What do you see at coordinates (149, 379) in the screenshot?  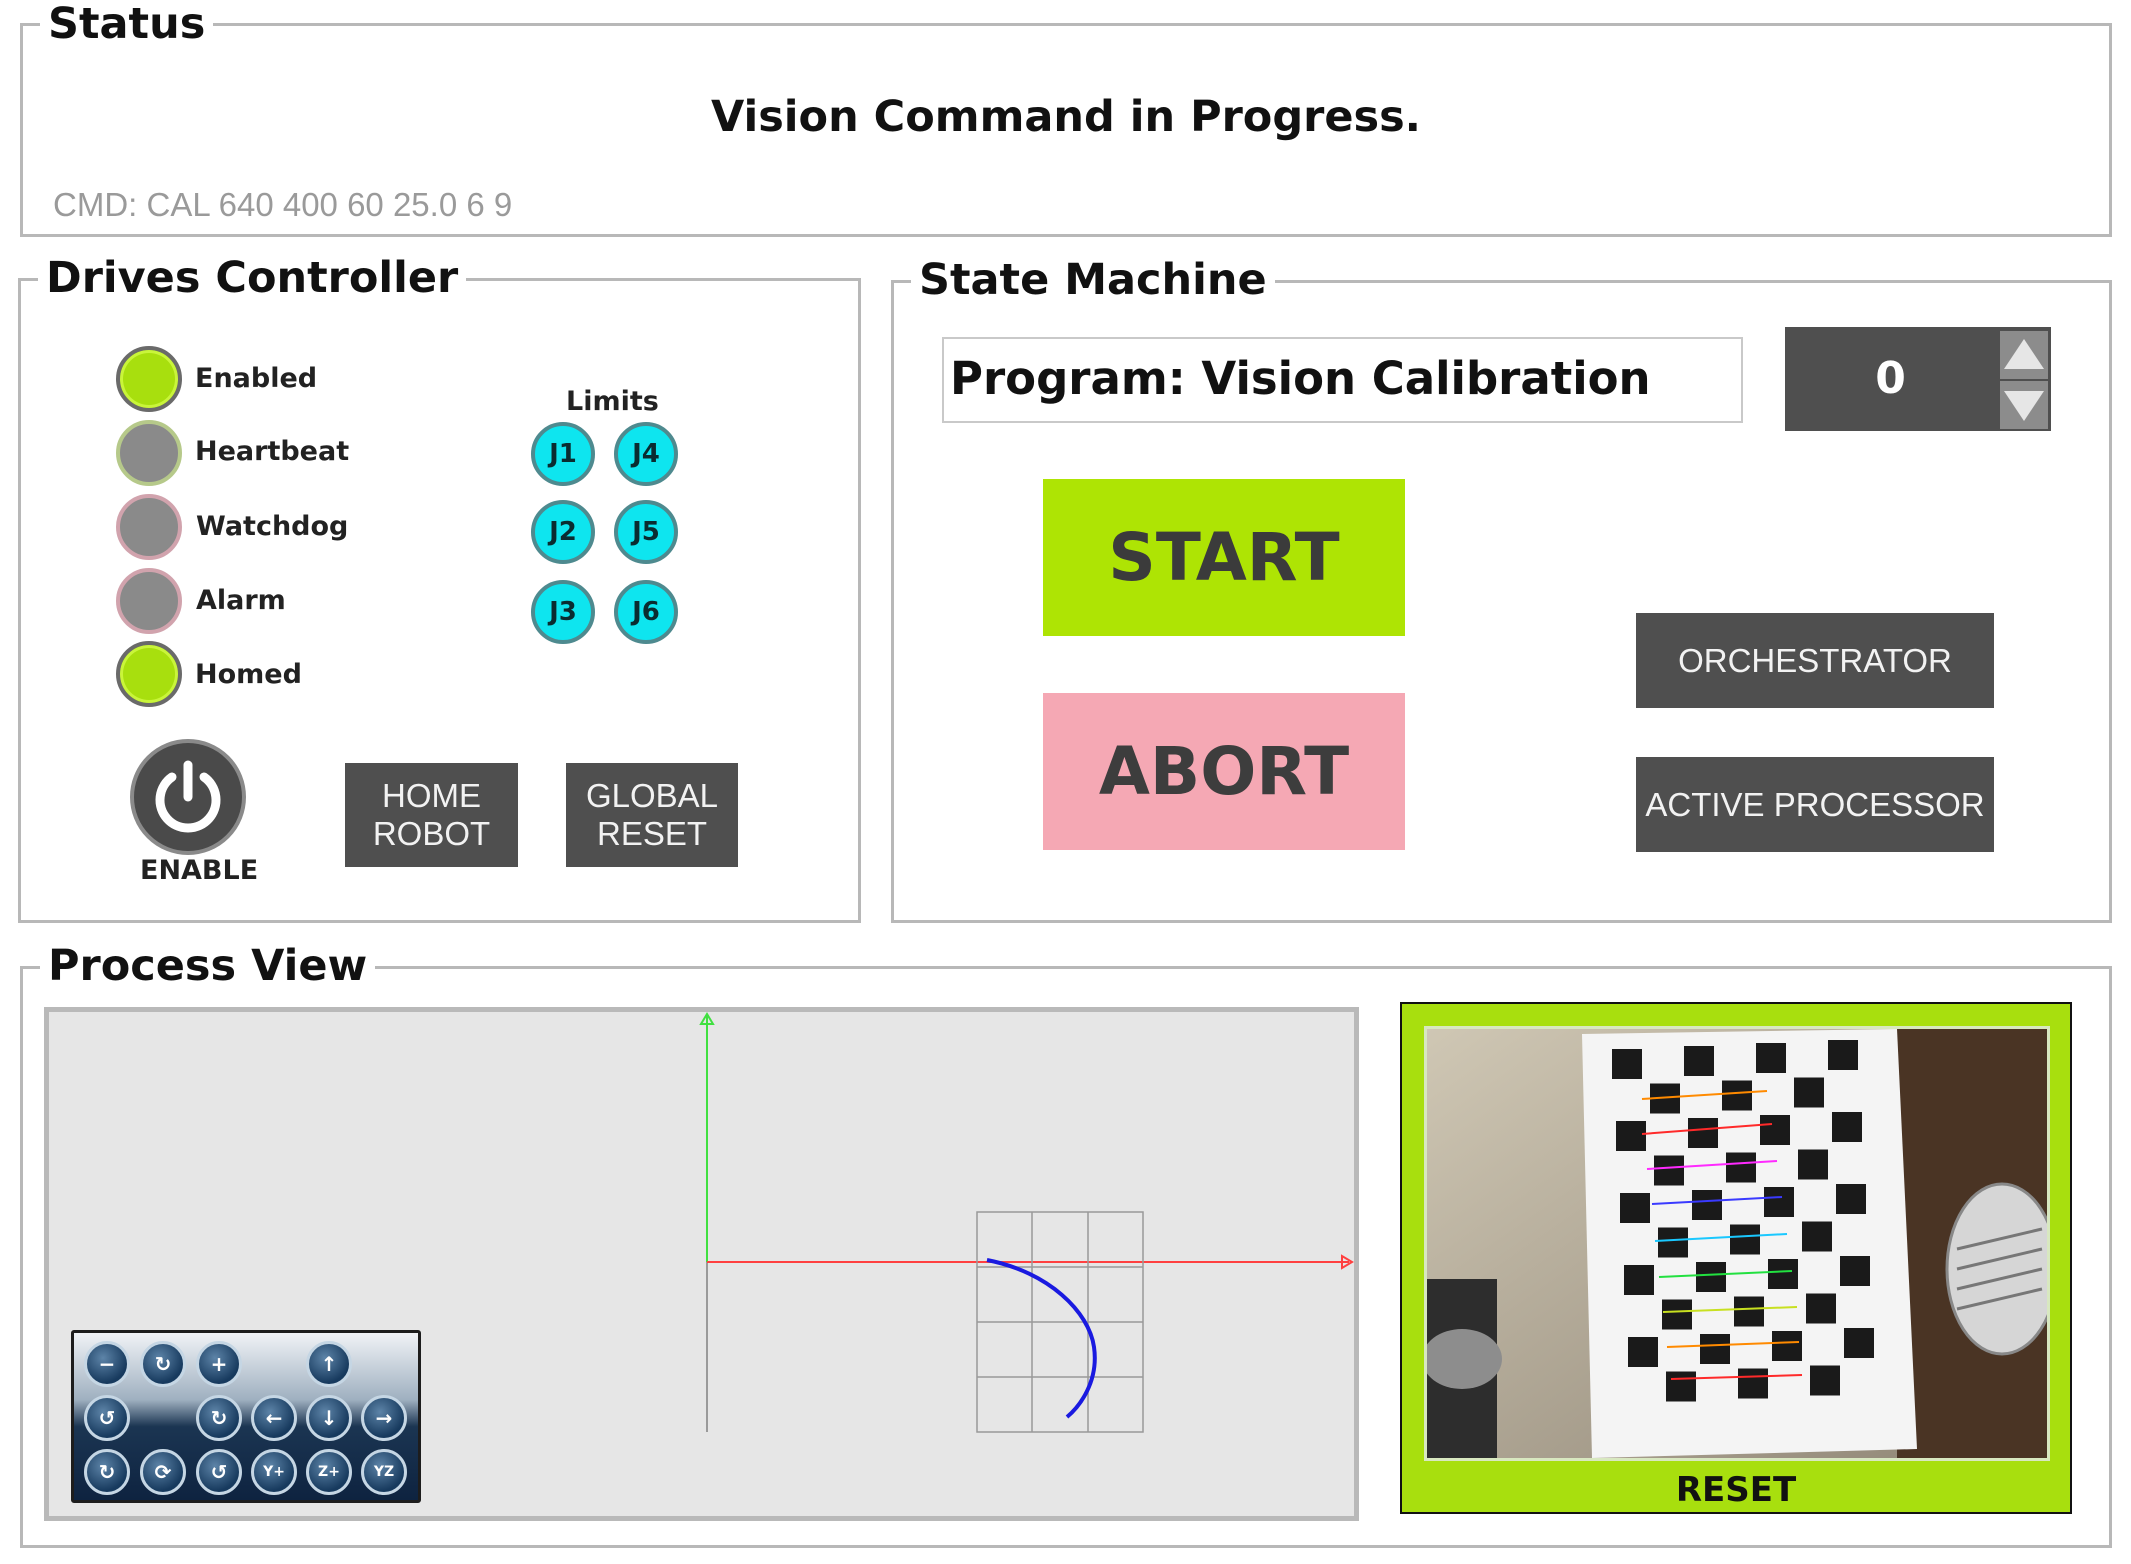 I see `enabled-led` at bounding box center [149, 379].